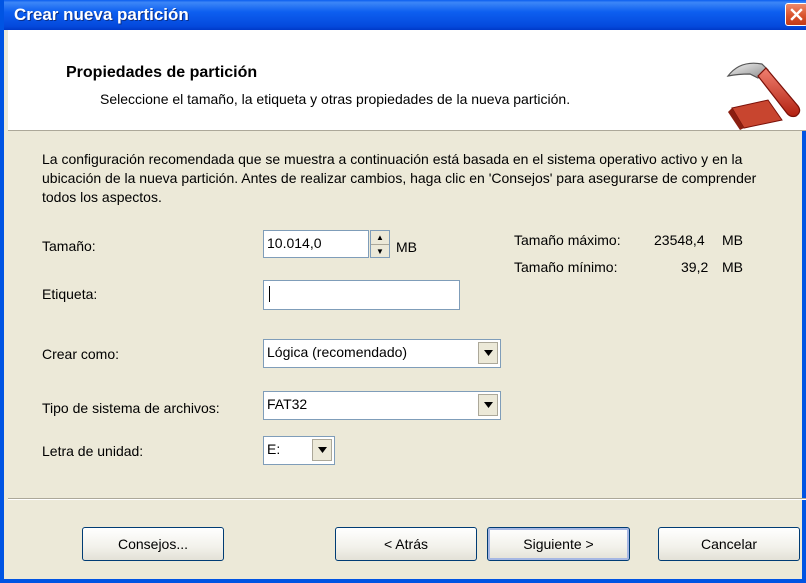 The height and width of the screenshot is (583, 806). Describe the element at coordinates (566, 267) in the screenshot. I see `min-size-label: Tamaño mínimo:` at that location.